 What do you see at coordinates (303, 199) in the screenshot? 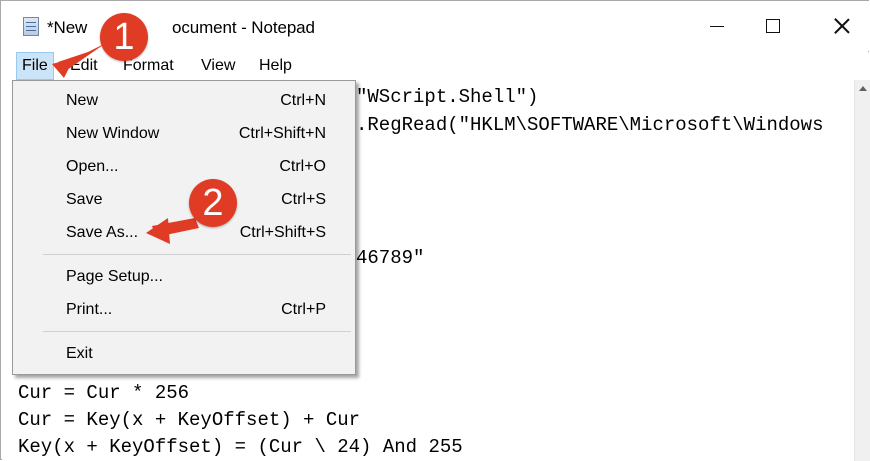
I see `menu-item-shortcut: Ctrl+S` at bounding box center [303, 199].